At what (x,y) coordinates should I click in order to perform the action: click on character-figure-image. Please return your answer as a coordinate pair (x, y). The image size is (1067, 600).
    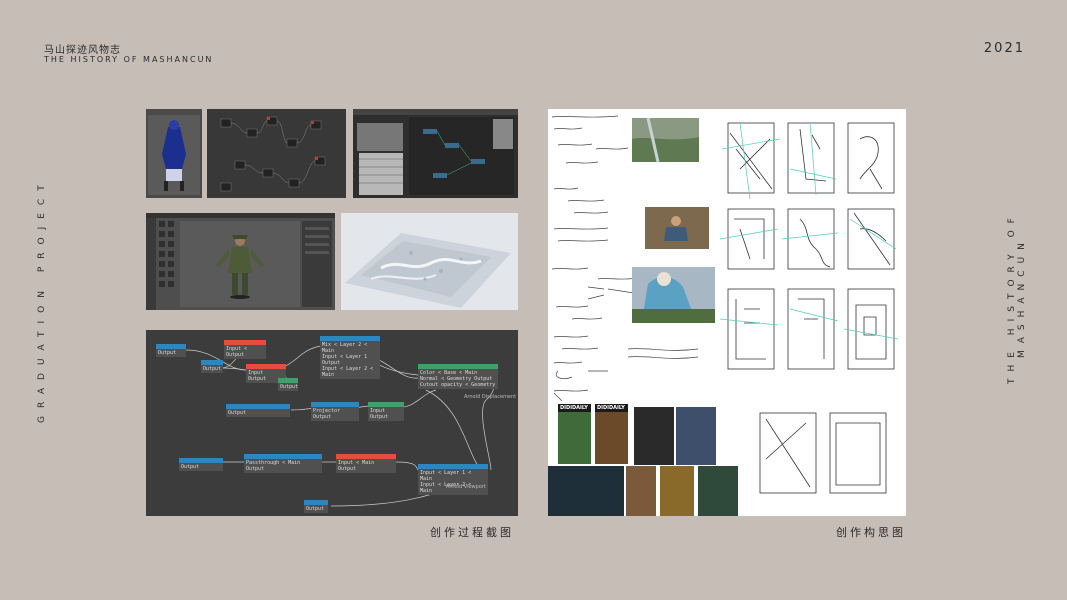
    Looking at the image, I should click on (174, 155).